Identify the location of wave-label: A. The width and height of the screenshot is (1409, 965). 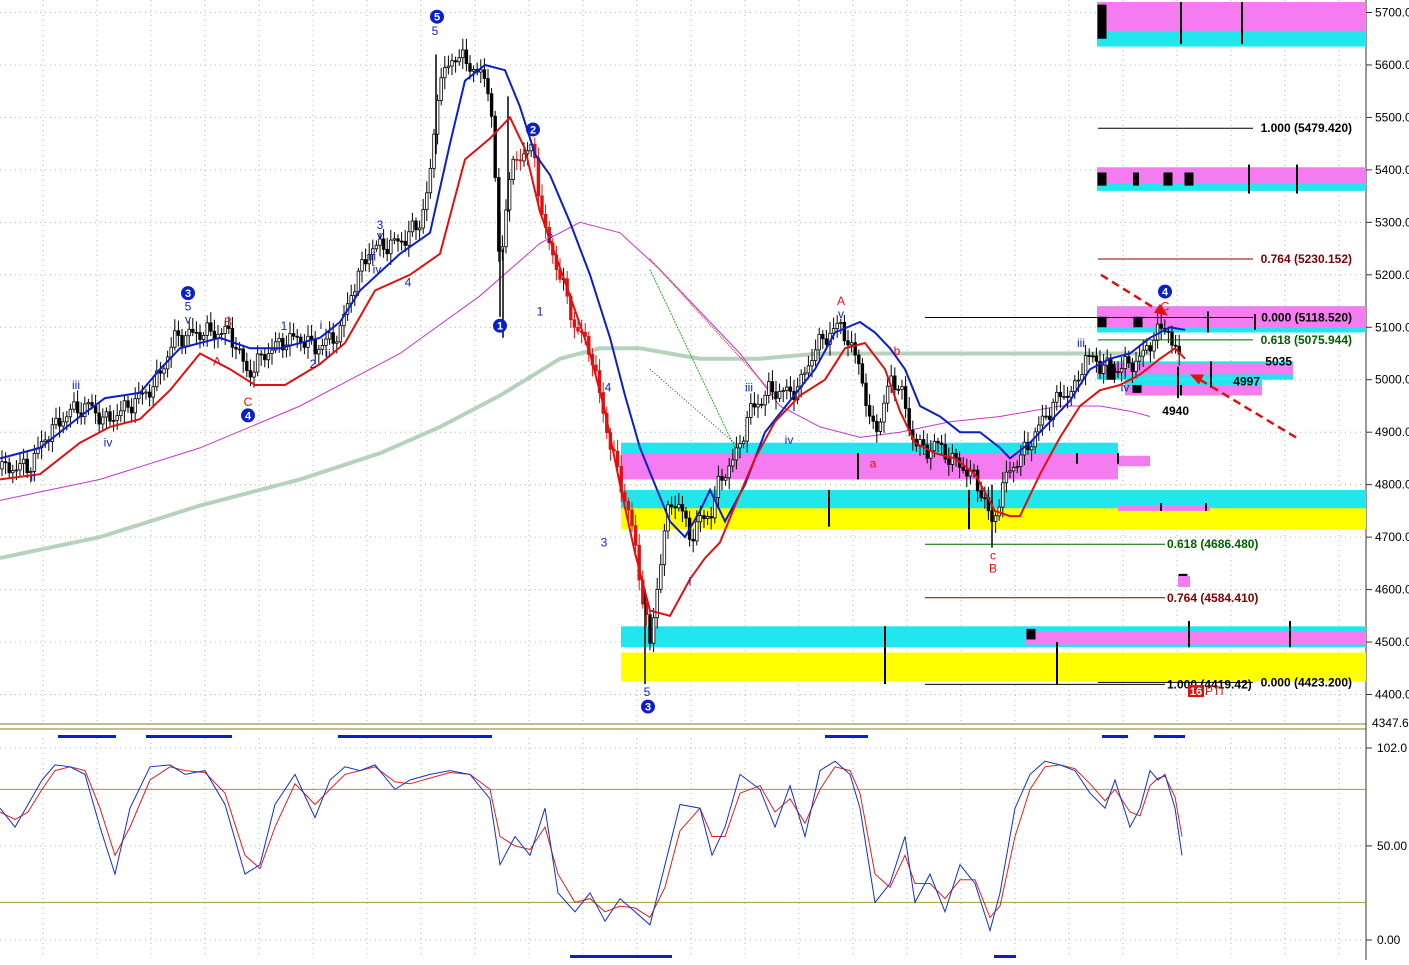
(217, 361).